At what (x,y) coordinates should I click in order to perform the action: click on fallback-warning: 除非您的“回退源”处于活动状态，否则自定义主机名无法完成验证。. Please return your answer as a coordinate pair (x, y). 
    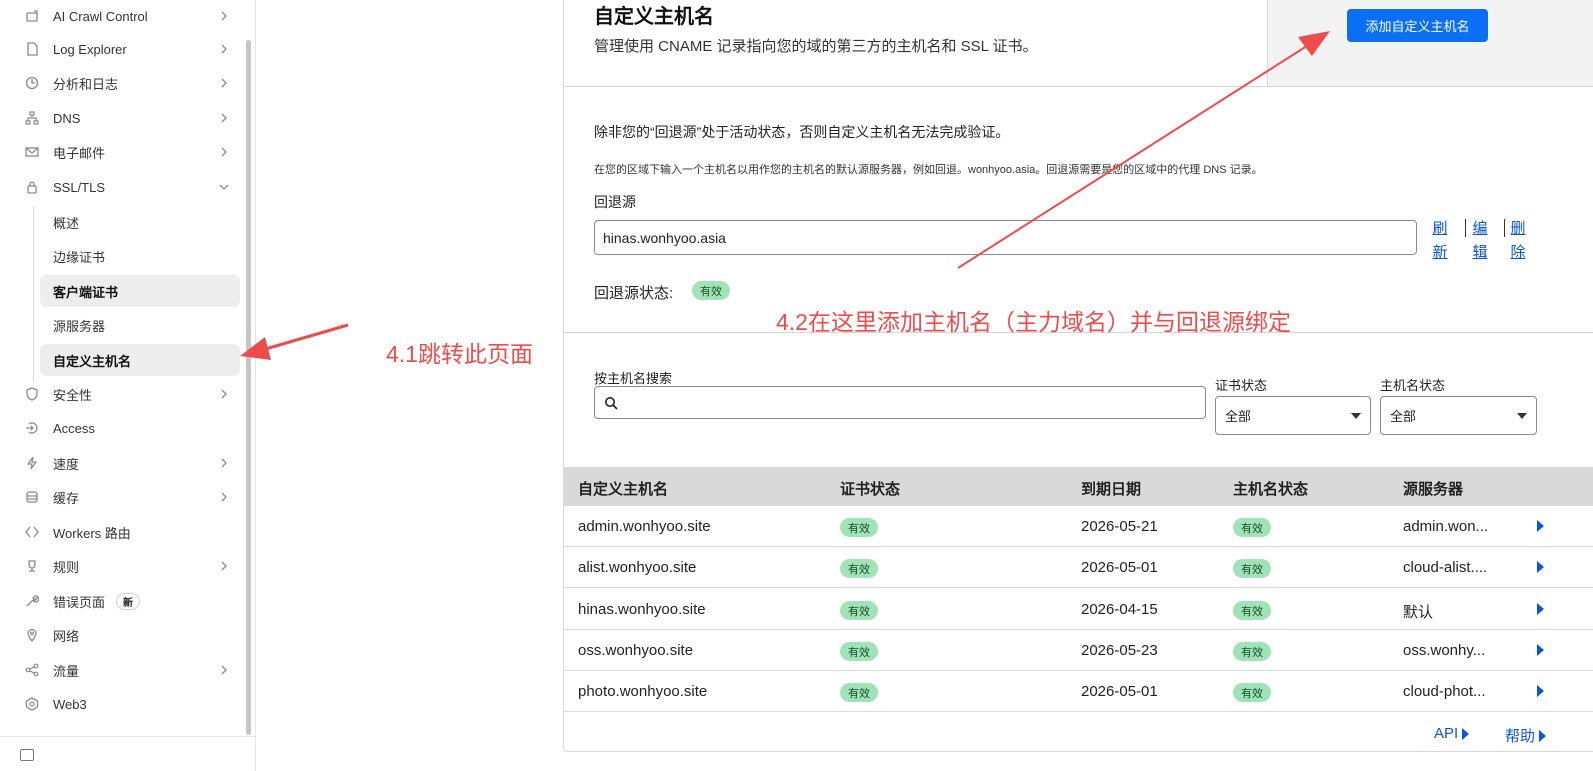
    Looking at the image, I should click on (802, 132).